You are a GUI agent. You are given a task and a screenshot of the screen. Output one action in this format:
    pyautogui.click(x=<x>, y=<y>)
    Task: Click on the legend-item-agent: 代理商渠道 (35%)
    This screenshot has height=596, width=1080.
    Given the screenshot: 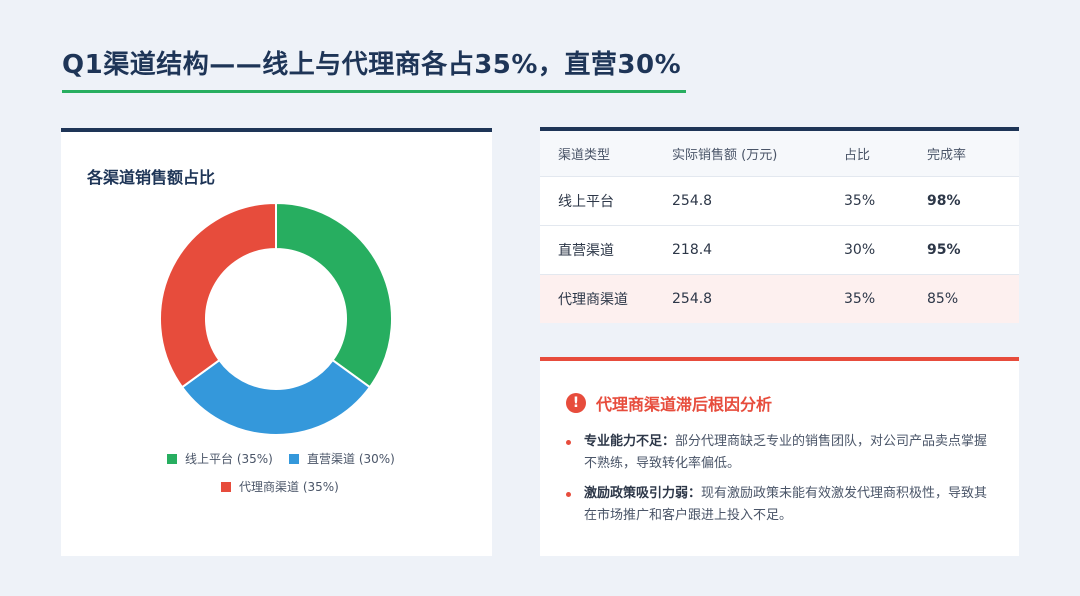 What is the action you would take?
    pyautogui.click(x=280, y=486)
    